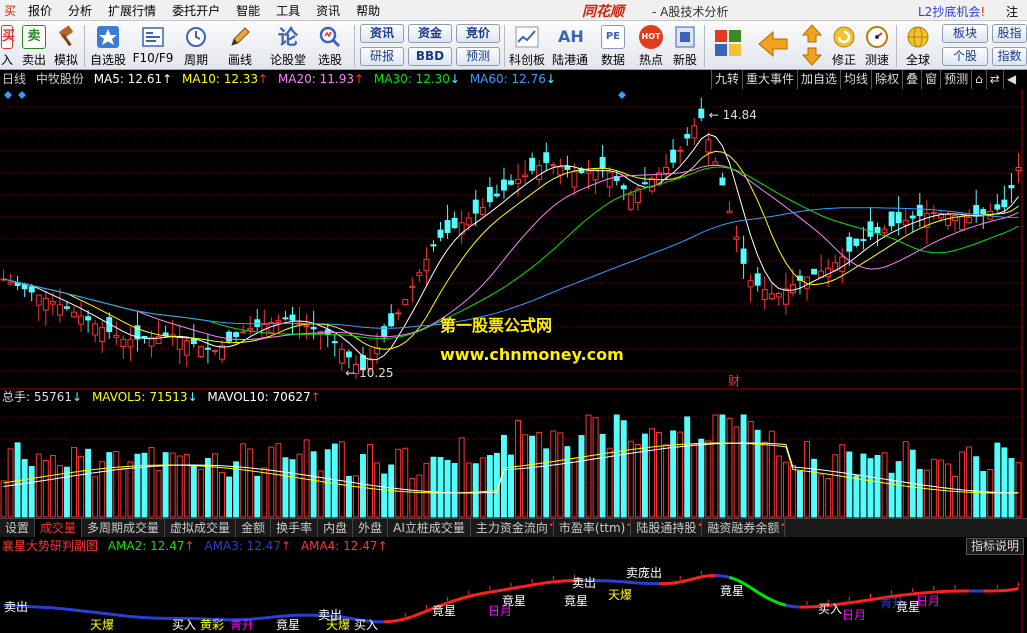 The image size is (1027, 633). What do you see at coordinates (13, 79) in the screenshot?
I see `period-label: 日线` at bounding box center [13, 79].